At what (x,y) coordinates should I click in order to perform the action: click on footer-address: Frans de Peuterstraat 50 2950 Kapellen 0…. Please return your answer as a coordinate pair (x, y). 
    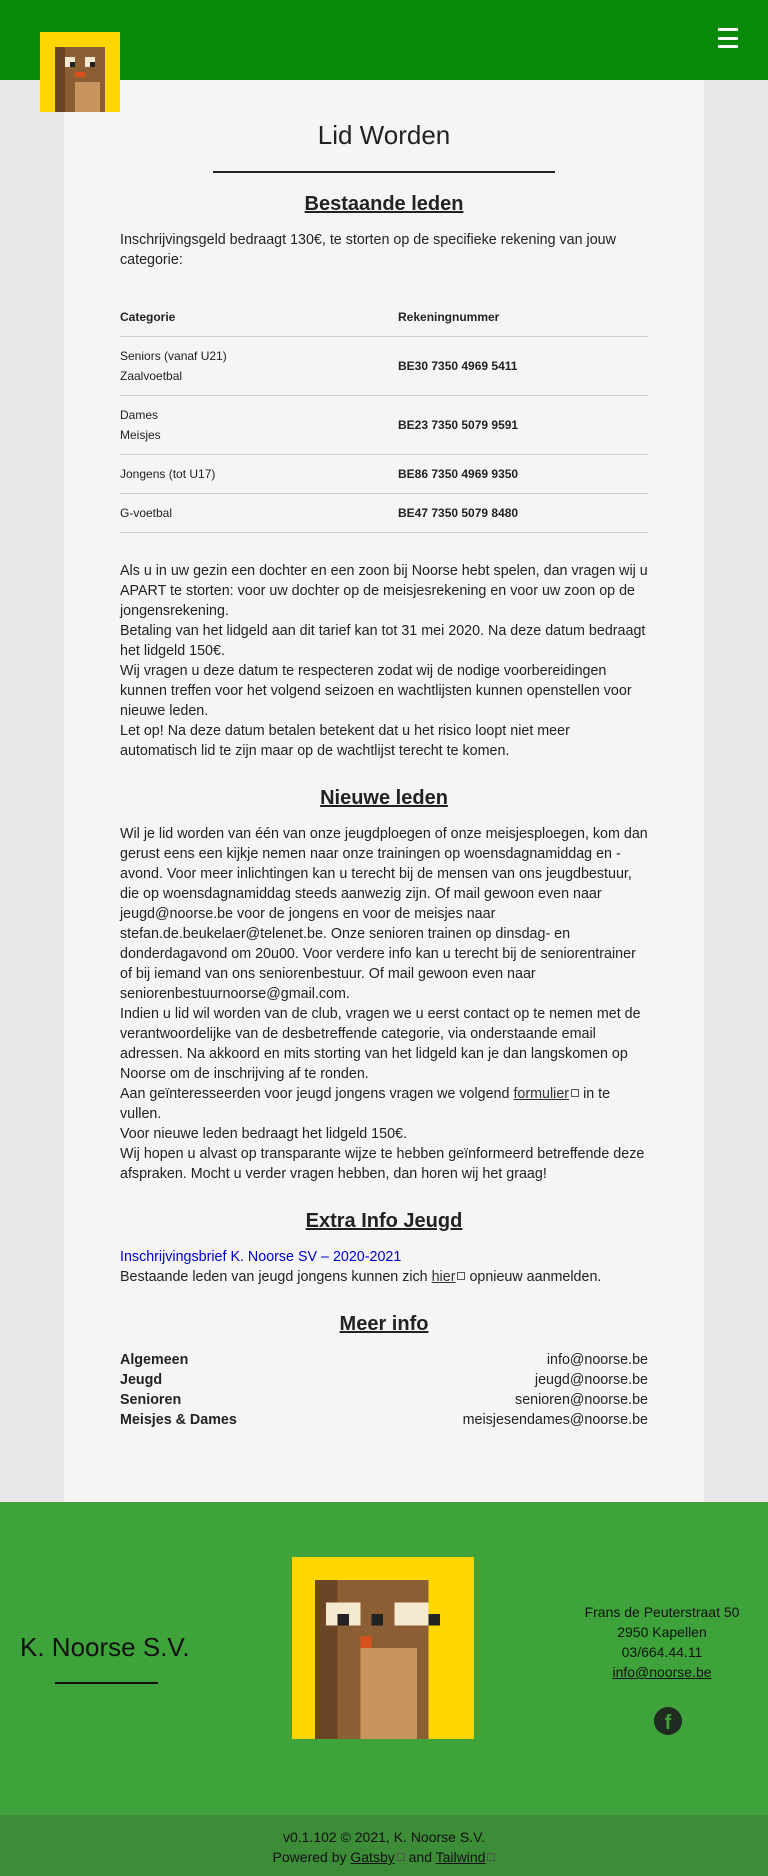
    Looking at the image, I should click on (662, 1642).